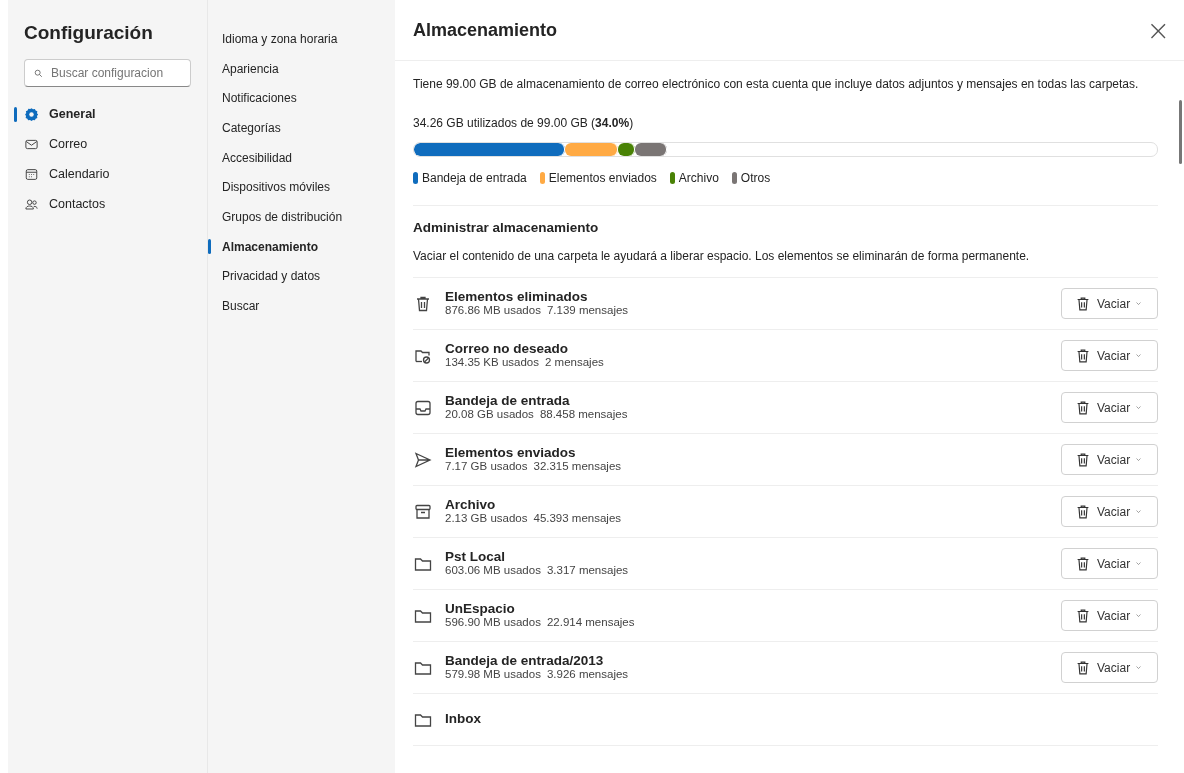 The image size is (1184, 773). What do you see at coordinates (493, 310) in the screenshot?
I see `folder-size: 876.86 MB usados` at bounding box center [493, 310].